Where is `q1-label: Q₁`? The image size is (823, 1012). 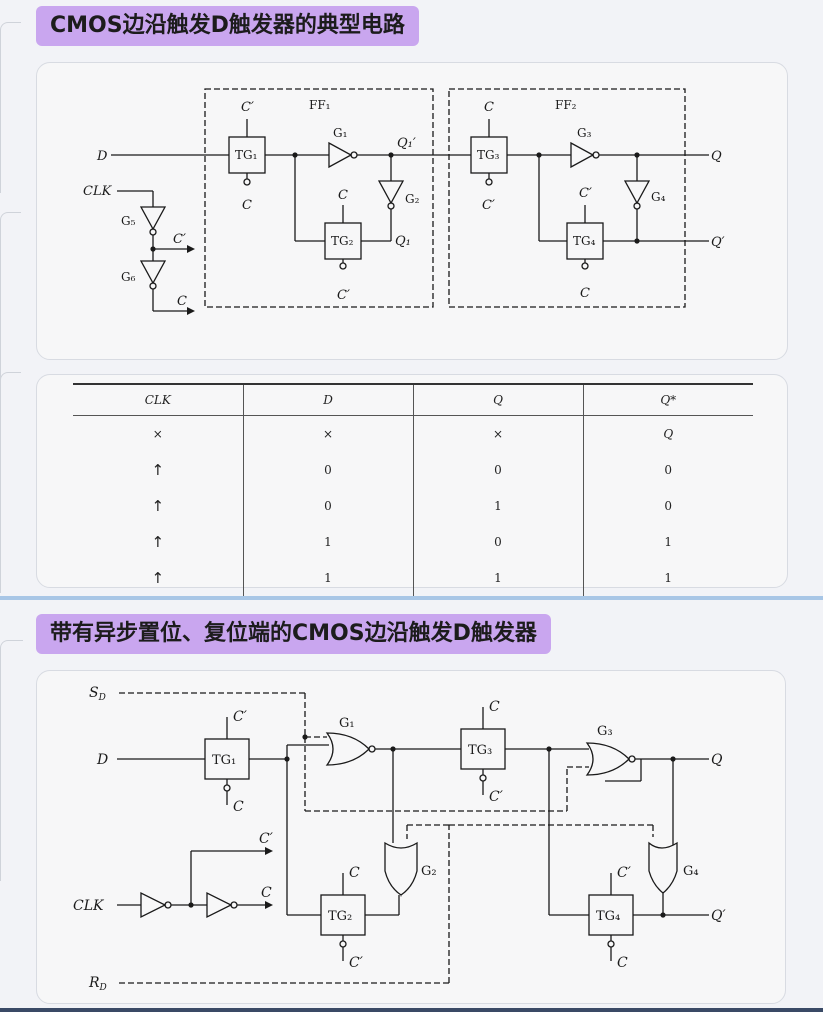 q1-label: Q₁ is located at coordinates (403, 241).